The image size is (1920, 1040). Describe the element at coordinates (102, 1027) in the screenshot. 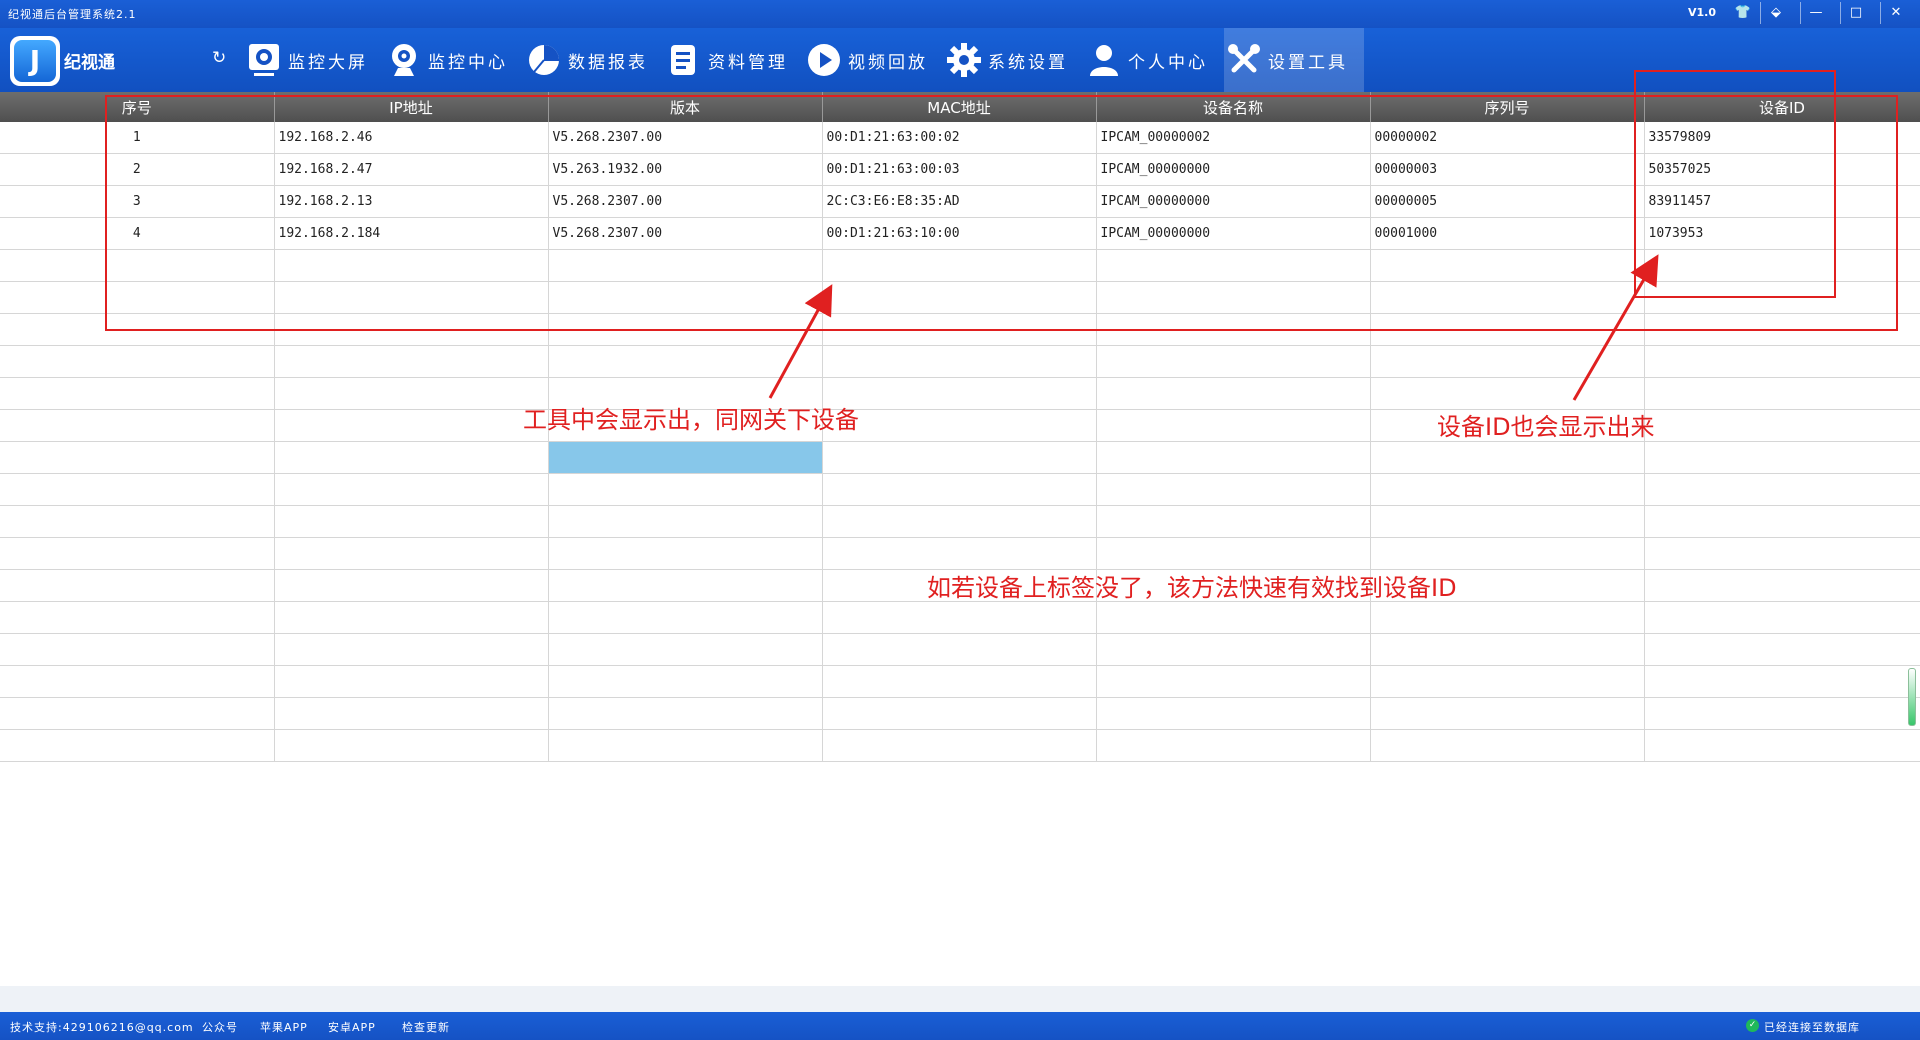

I see `support-contact: 技术支持:429106216@qq.com` at that location.